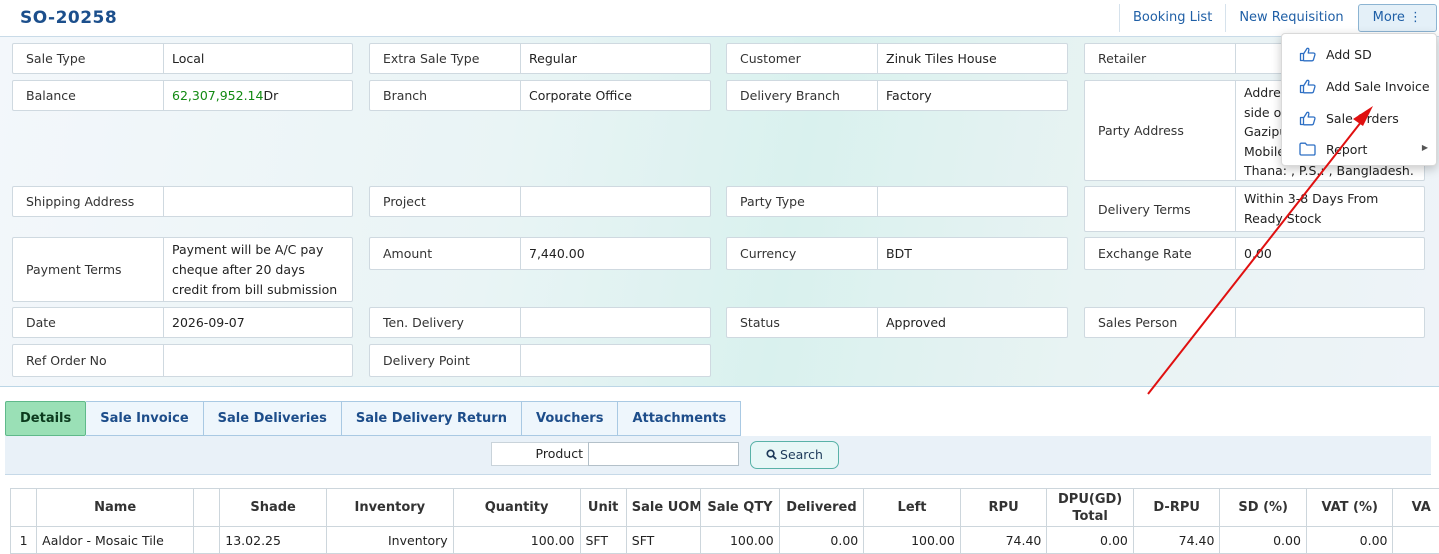 Image resolution: width=1439 pixels, height=554 pixels. I want to click on col-header: SD (%), so click(1263, 507).